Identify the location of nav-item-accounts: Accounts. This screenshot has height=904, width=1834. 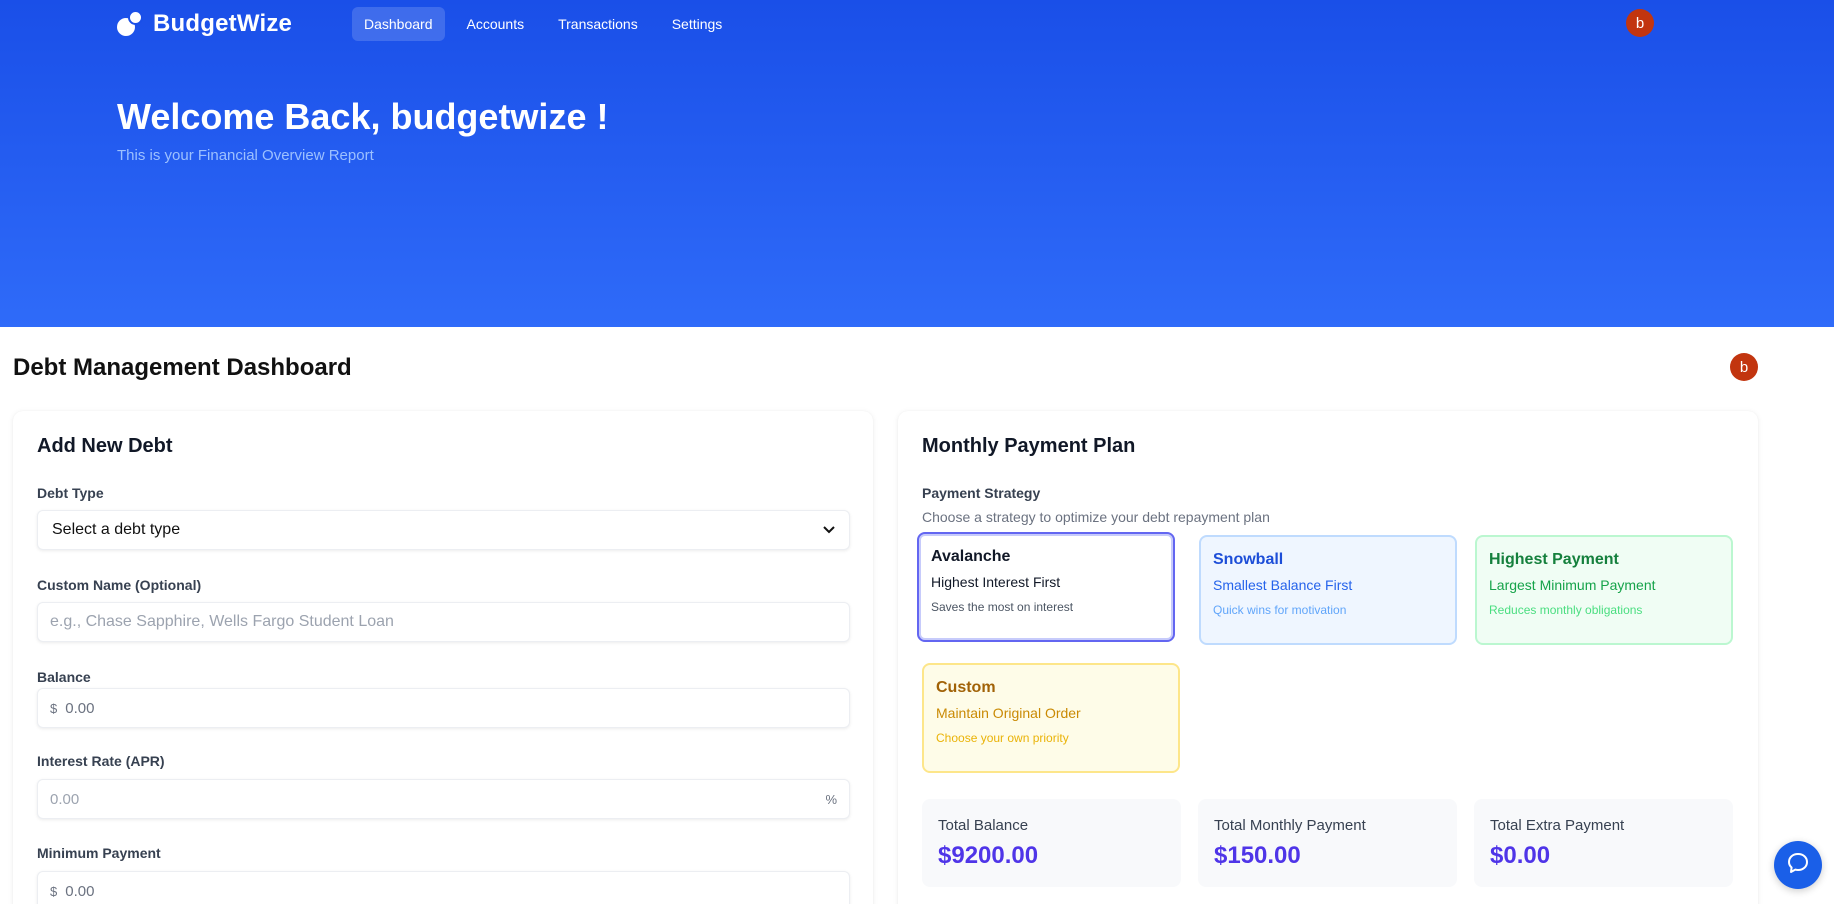
(496, 24).